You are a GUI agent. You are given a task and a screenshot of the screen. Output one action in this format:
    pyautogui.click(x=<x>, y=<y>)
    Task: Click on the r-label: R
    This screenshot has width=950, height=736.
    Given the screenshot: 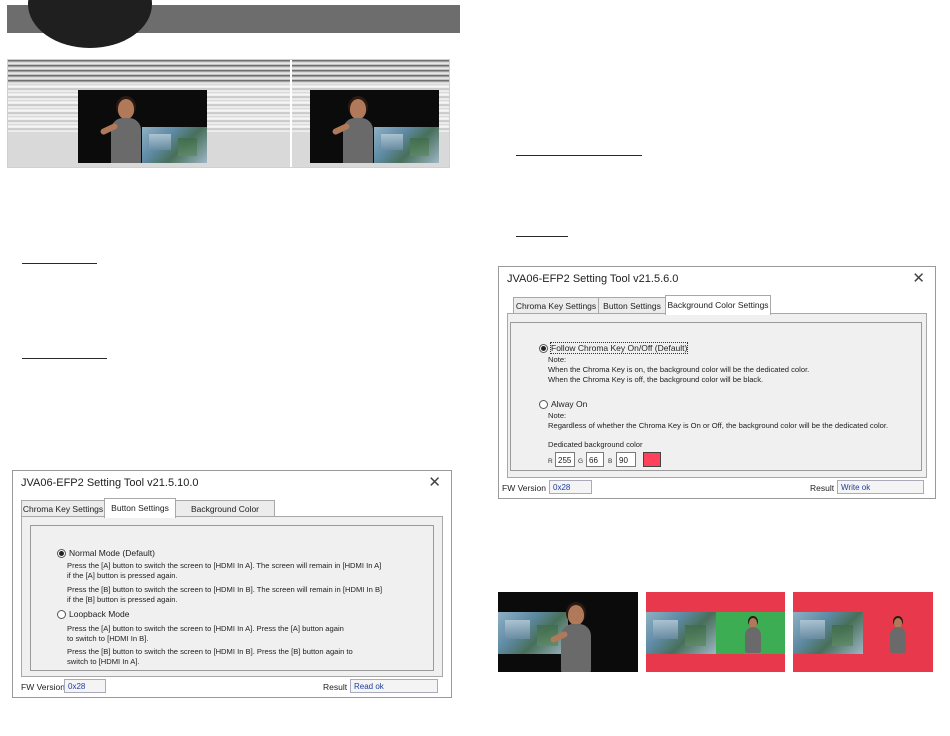 What is the action you would take?
    pyautogui.click(x=550, y=461)
    